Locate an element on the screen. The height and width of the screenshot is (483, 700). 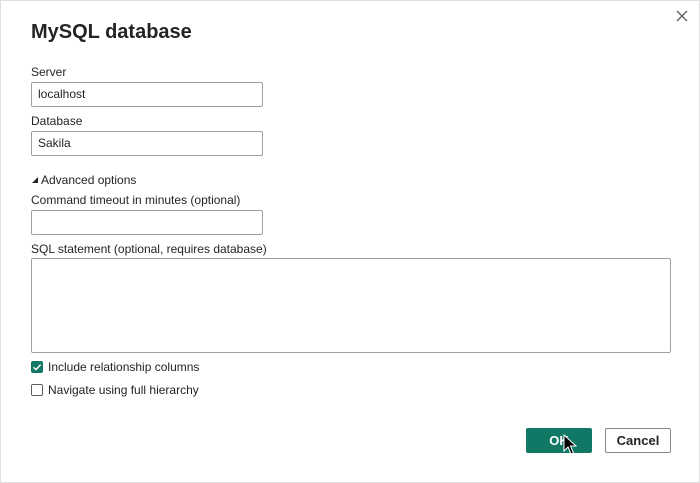
include-relationship-columns-checkbox is located at coordinates (37, 367).